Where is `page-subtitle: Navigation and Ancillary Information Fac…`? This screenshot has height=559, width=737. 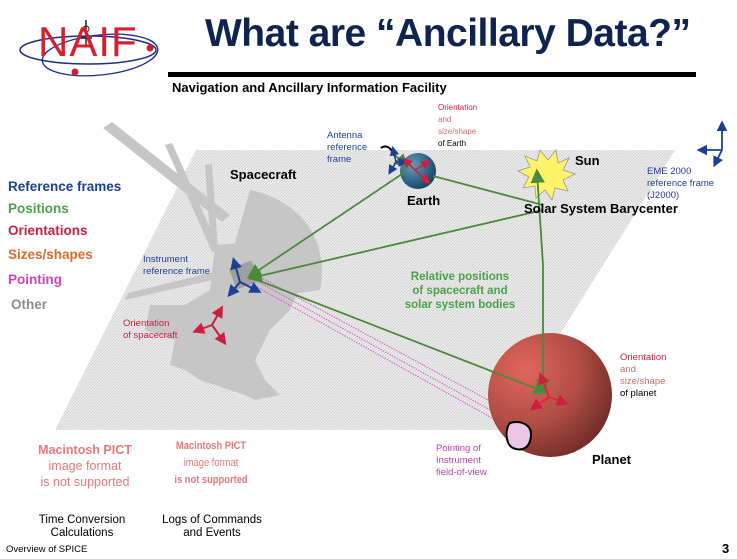 page-subtitle: Navigation and Ancillary Information Fac… is located at coordinates (309, 87).